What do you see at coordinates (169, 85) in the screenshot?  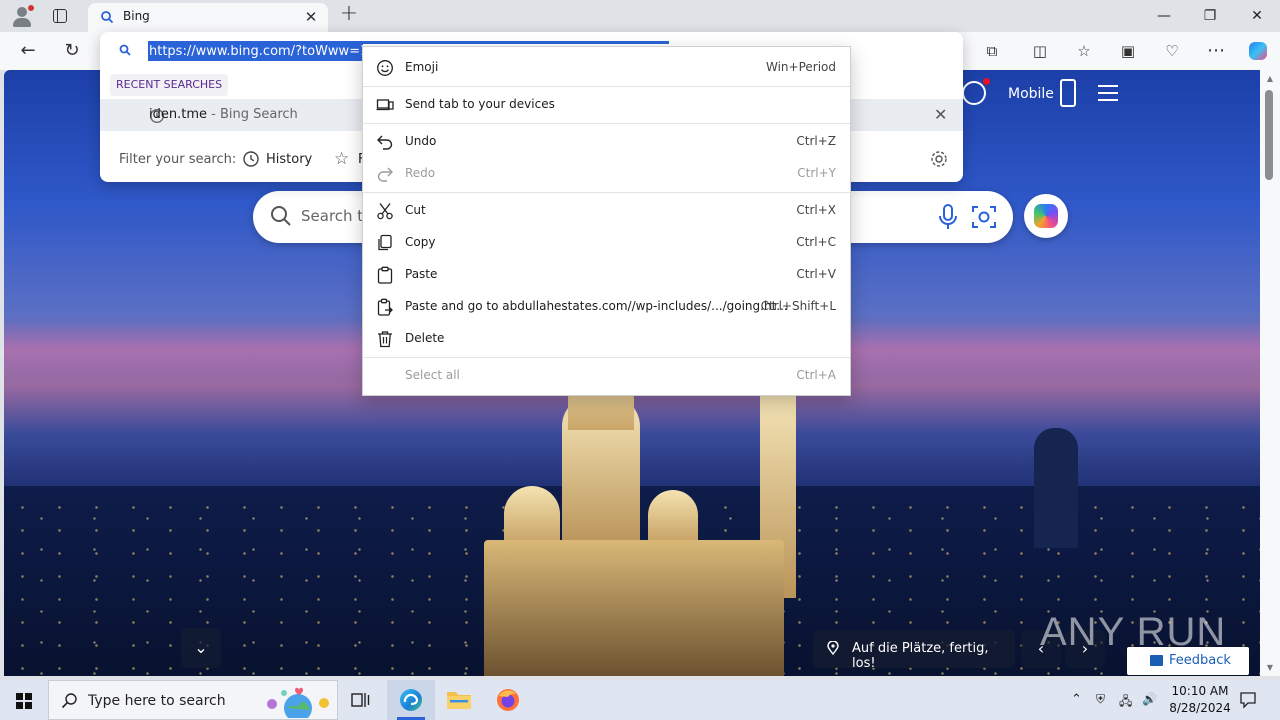 I see `recent-searches-label: RECENT SEARCHES` at bounding box center [169, 85].